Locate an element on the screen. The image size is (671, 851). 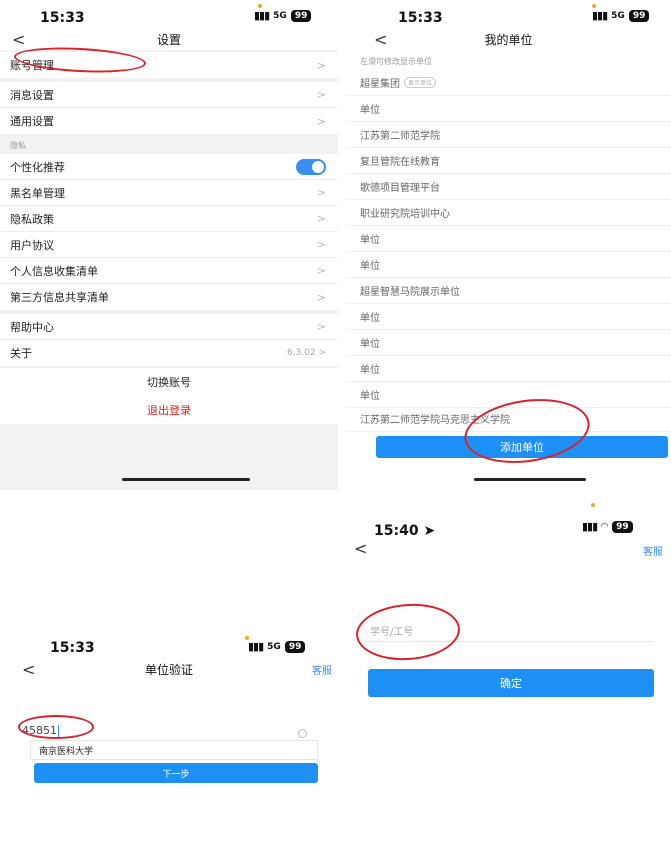
personalized-toggle is located at coordinates (311, 166).